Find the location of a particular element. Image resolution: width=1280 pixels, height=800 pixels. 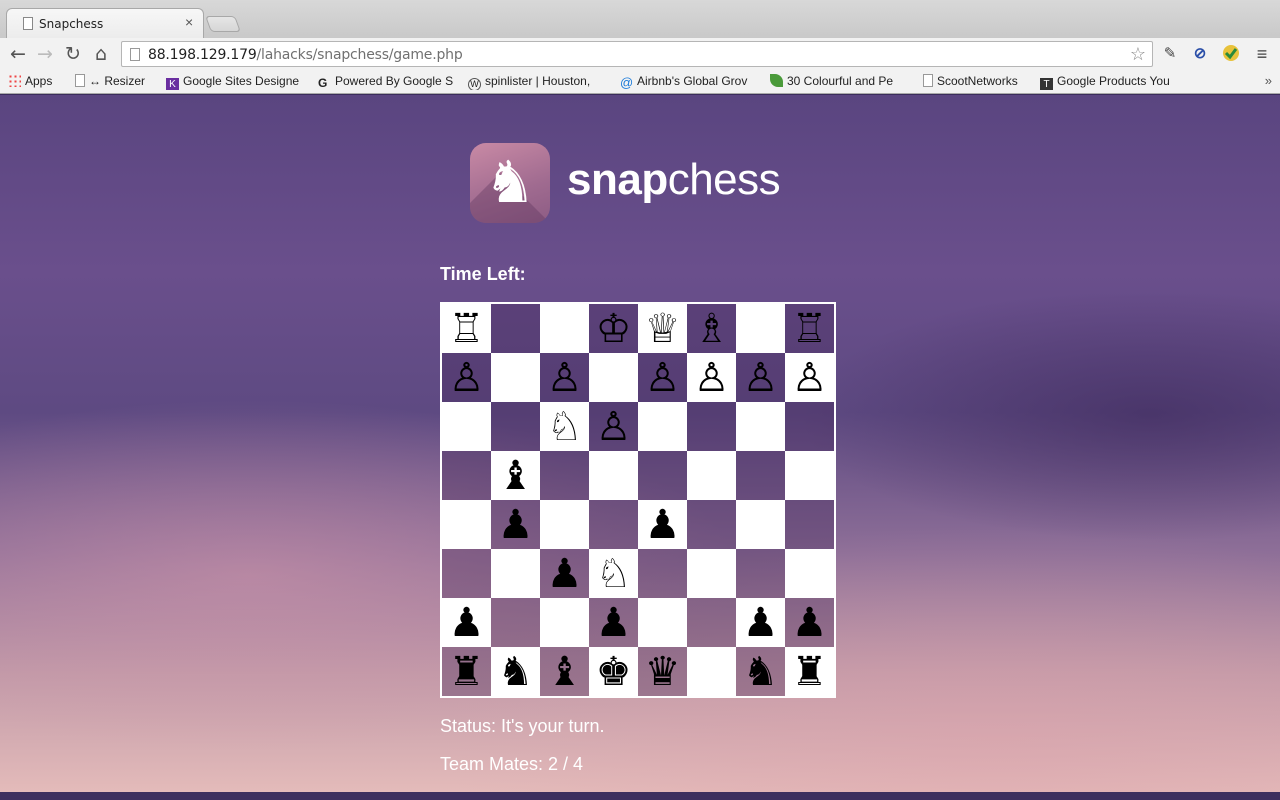

square-d1: ♚ is located at coordinates (613, 671).